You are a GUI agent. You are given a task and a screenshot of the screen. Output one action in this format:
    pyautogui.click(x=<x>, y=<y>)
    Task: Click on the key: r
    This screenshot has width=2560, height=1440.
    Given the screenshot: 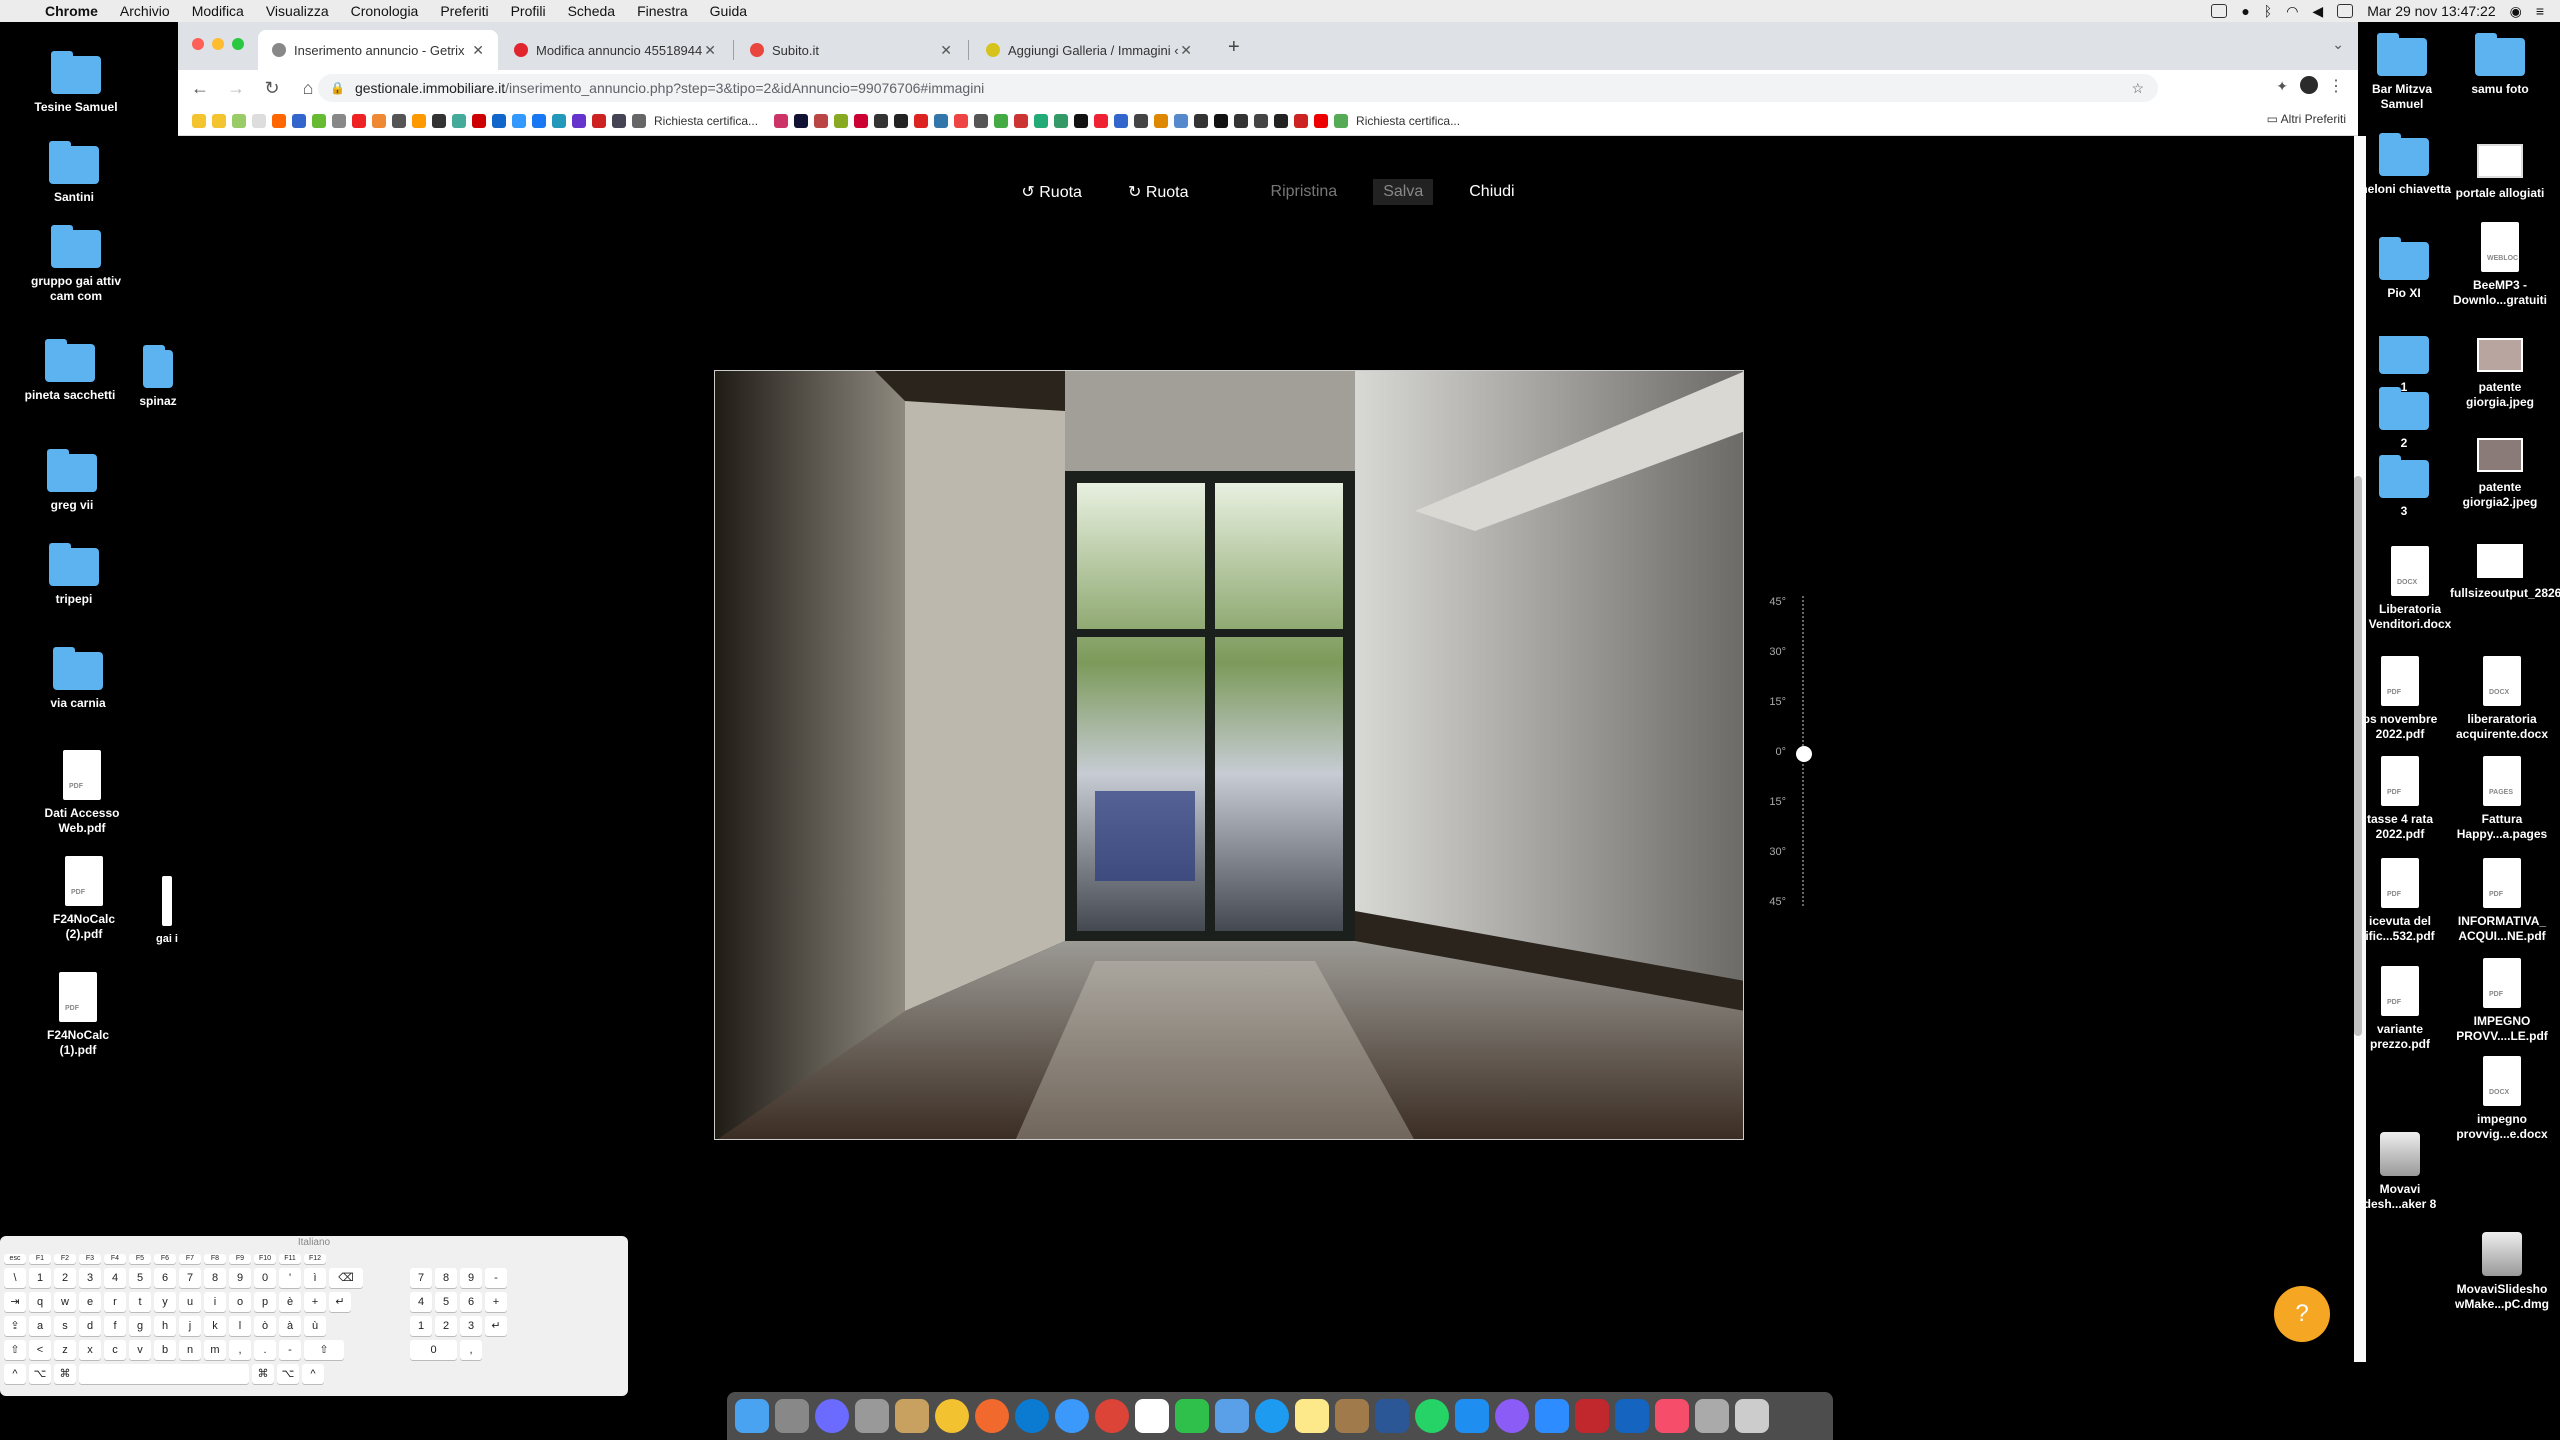 What is the action you would take?
    pyautogui.click(x=115, y=1302)
    